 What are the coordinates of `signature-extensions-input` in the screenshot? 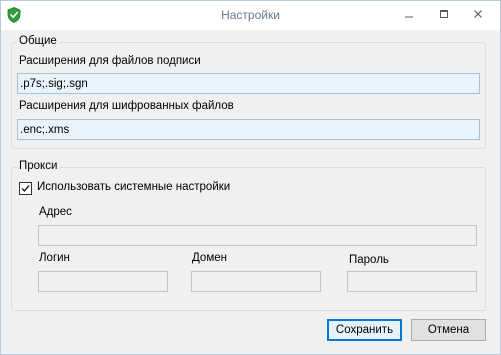 It's located at (248, 83).